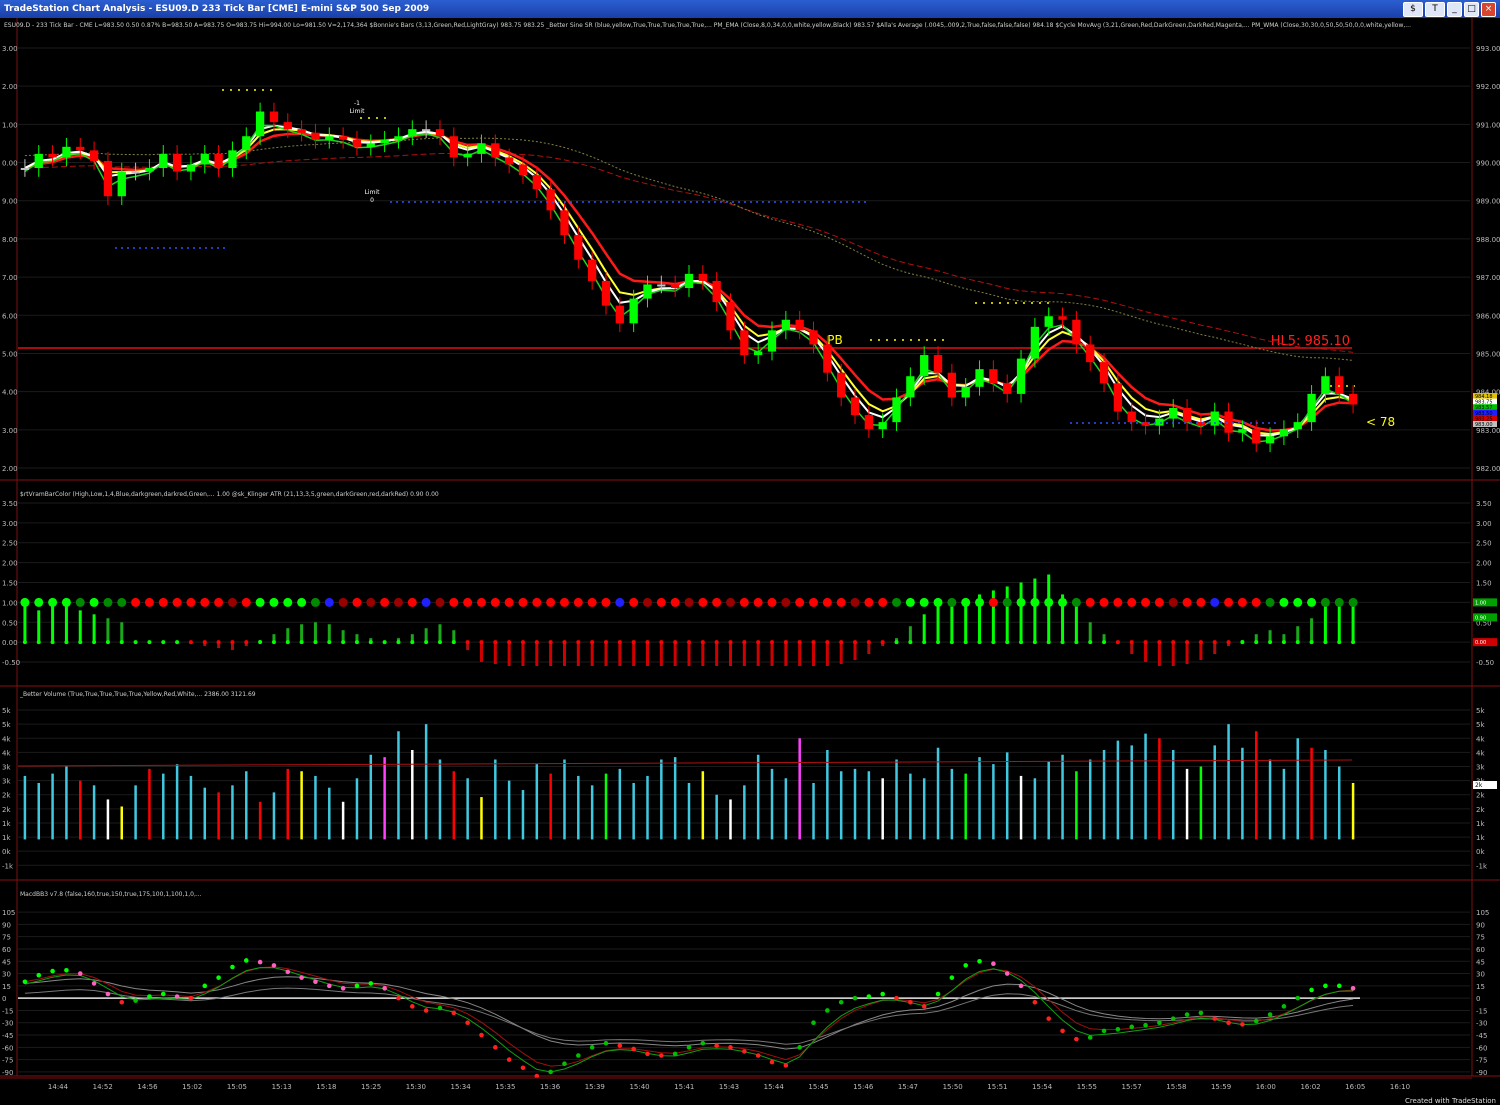  I want to click on macd-tick-right: -15, so click(1481, 1011).